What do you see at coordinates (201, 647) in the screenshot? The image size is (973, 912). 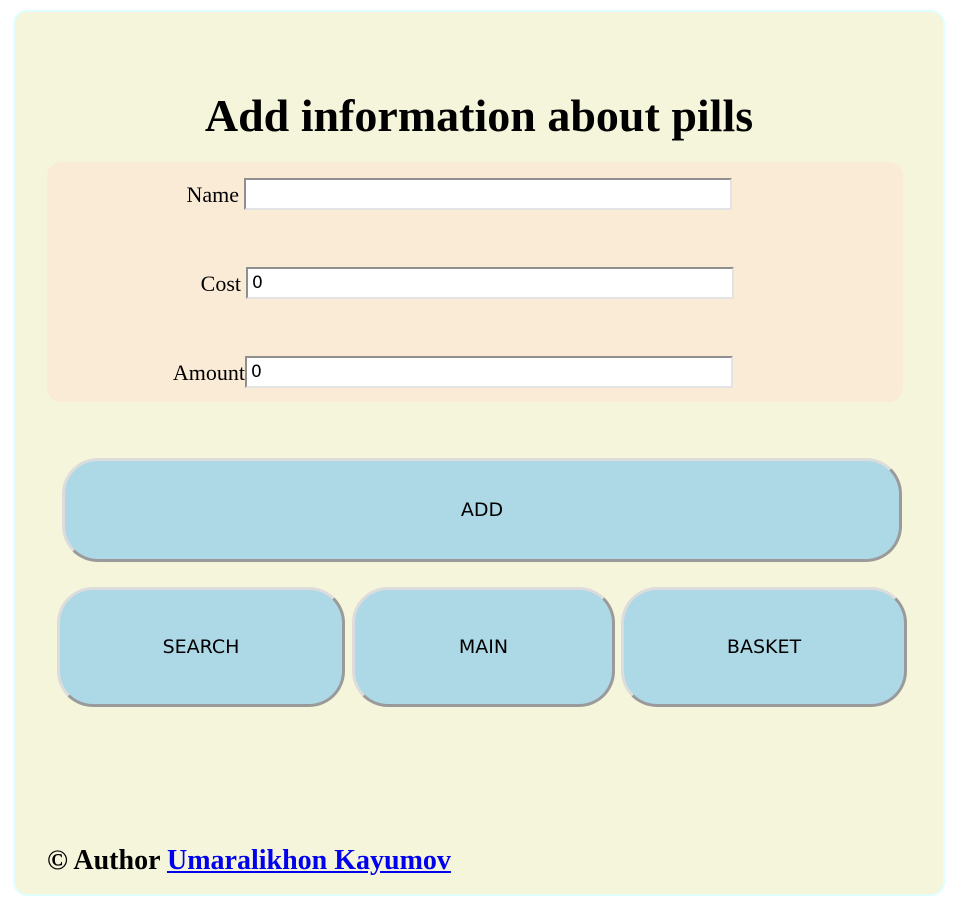 I see `search-button: SEARCH` at bounding box center [201, 647].